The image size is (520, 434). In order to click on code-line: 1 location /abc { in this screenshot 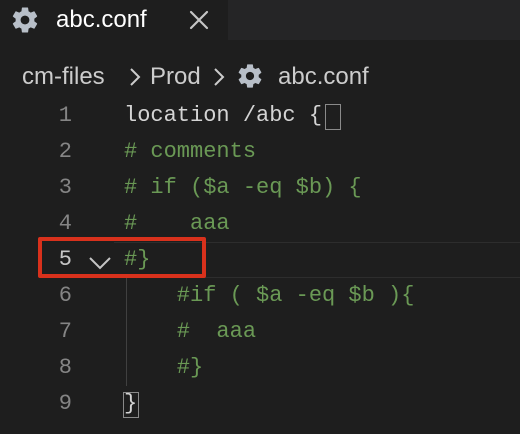, I will do `click(260, 116)`.